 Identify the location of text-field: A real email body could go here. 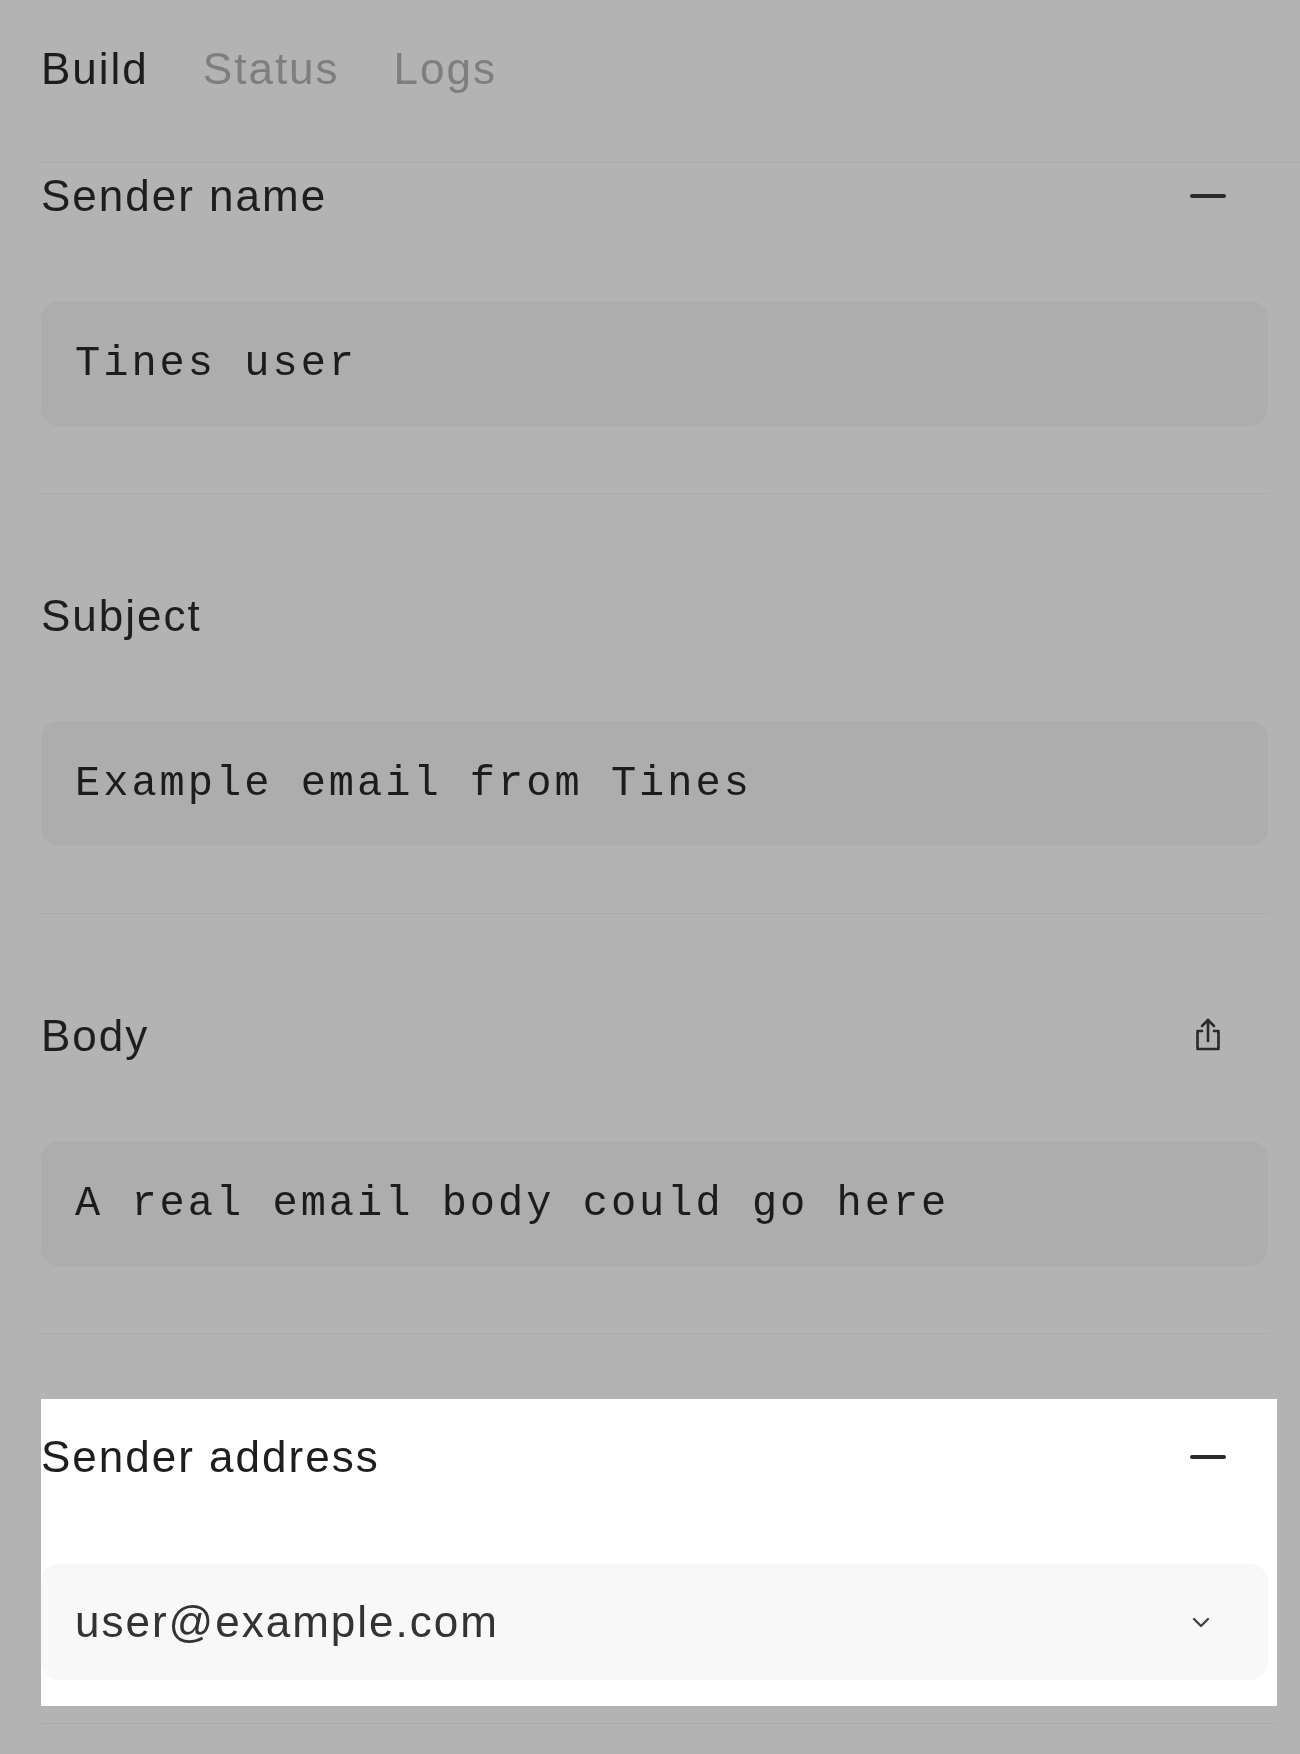
(654, 1203).